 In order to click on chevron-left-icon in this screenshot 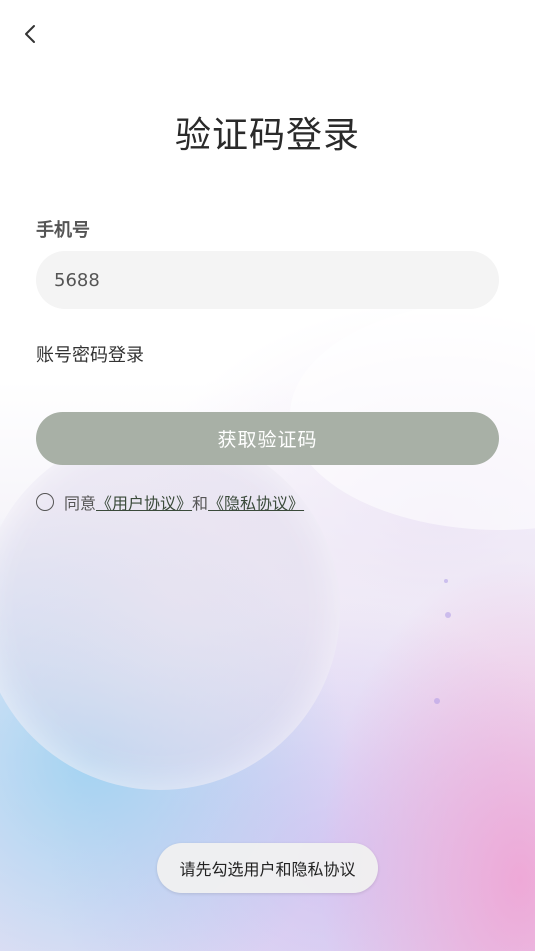, I will do `click(30, 34)`.